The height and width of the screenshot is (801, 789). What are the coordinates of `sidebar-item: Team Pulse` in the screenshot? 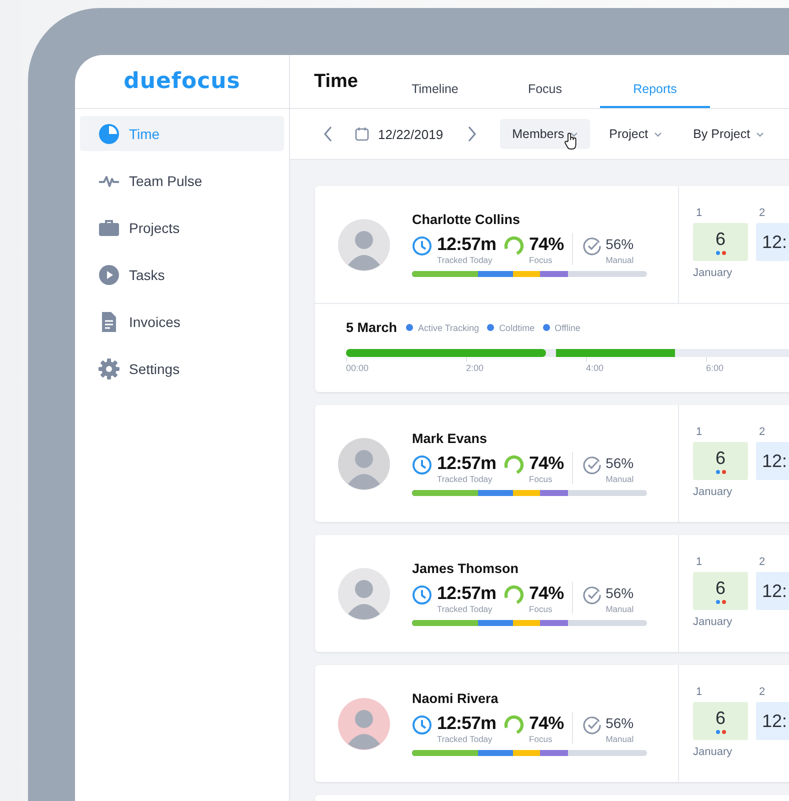 It's located at (182, 180).